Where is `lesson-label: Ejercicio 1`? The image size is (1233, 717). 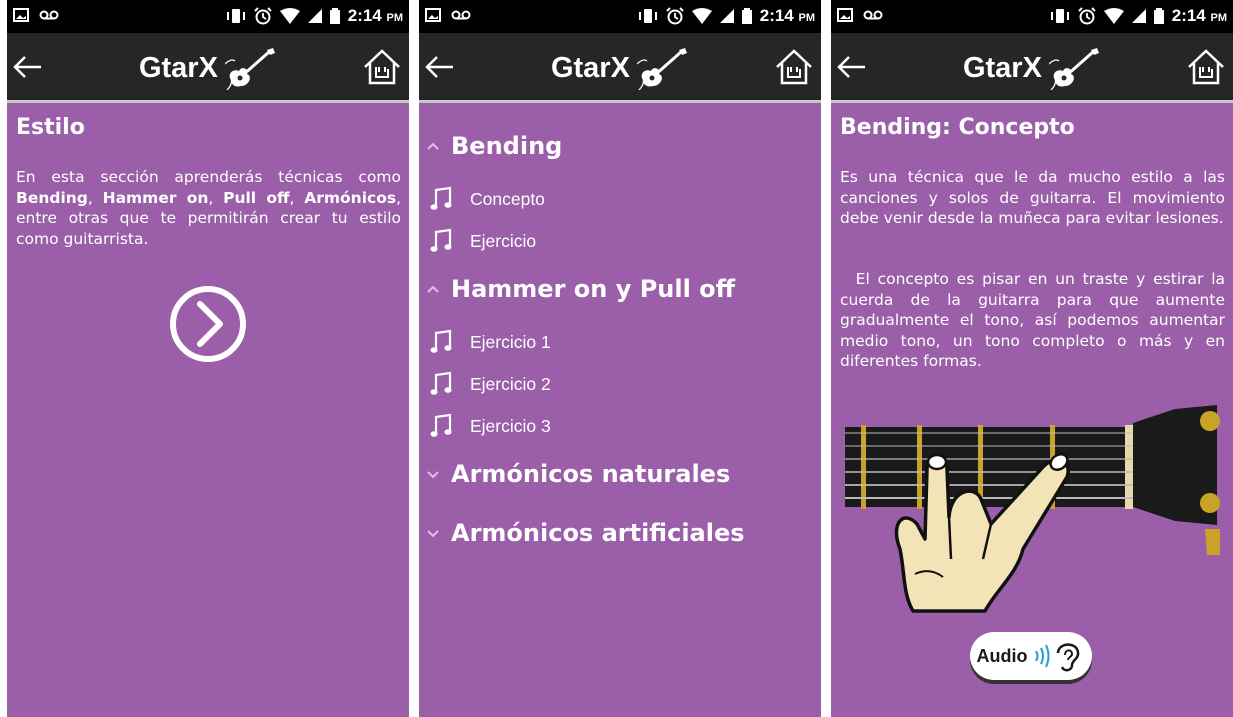 lesson-label: Ejercicio 1 is located at coordinates (510, 341).